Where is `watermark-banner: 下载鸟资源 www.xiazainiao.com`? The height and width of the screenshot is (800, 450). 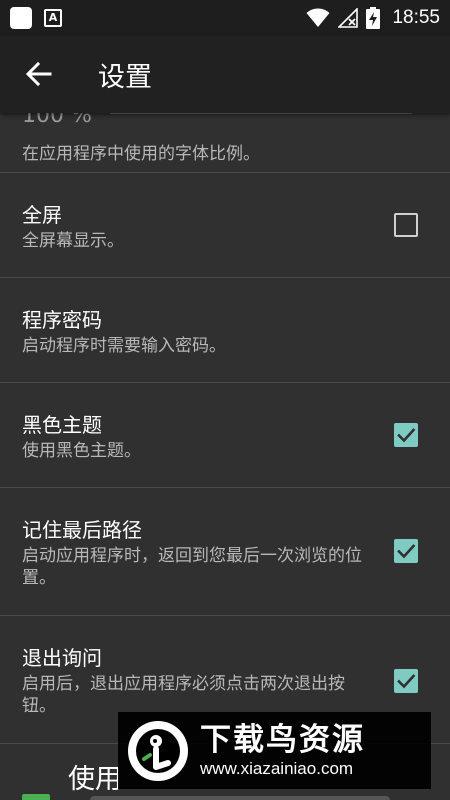 watermark-banner: 下载鸟资源 www.xiazainiao.com is located at coordinates (274, 750).